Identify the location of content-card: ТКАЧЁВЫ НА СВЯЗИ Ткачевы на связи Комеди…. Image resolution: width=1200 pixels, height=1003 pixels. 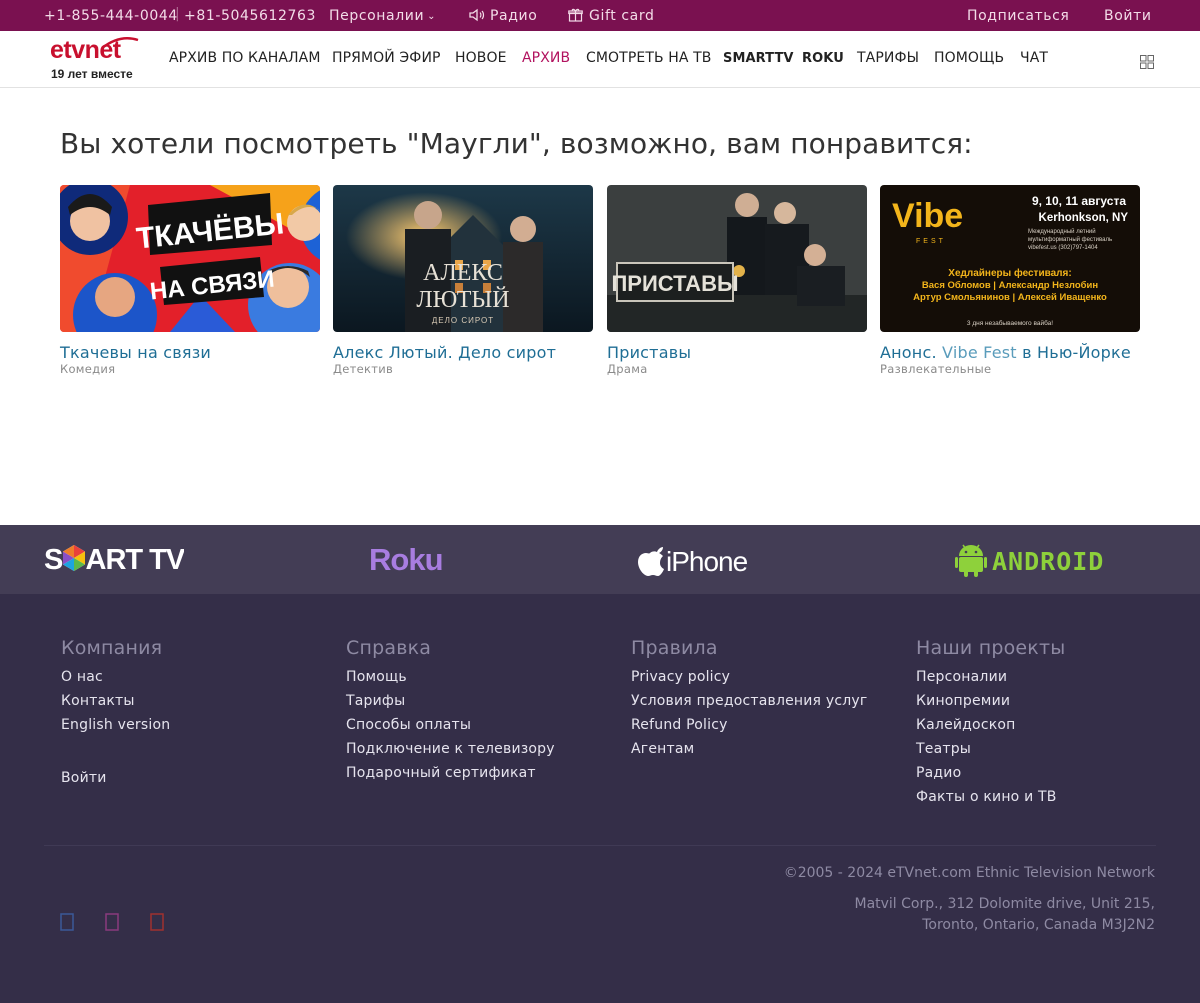
(190, 280).